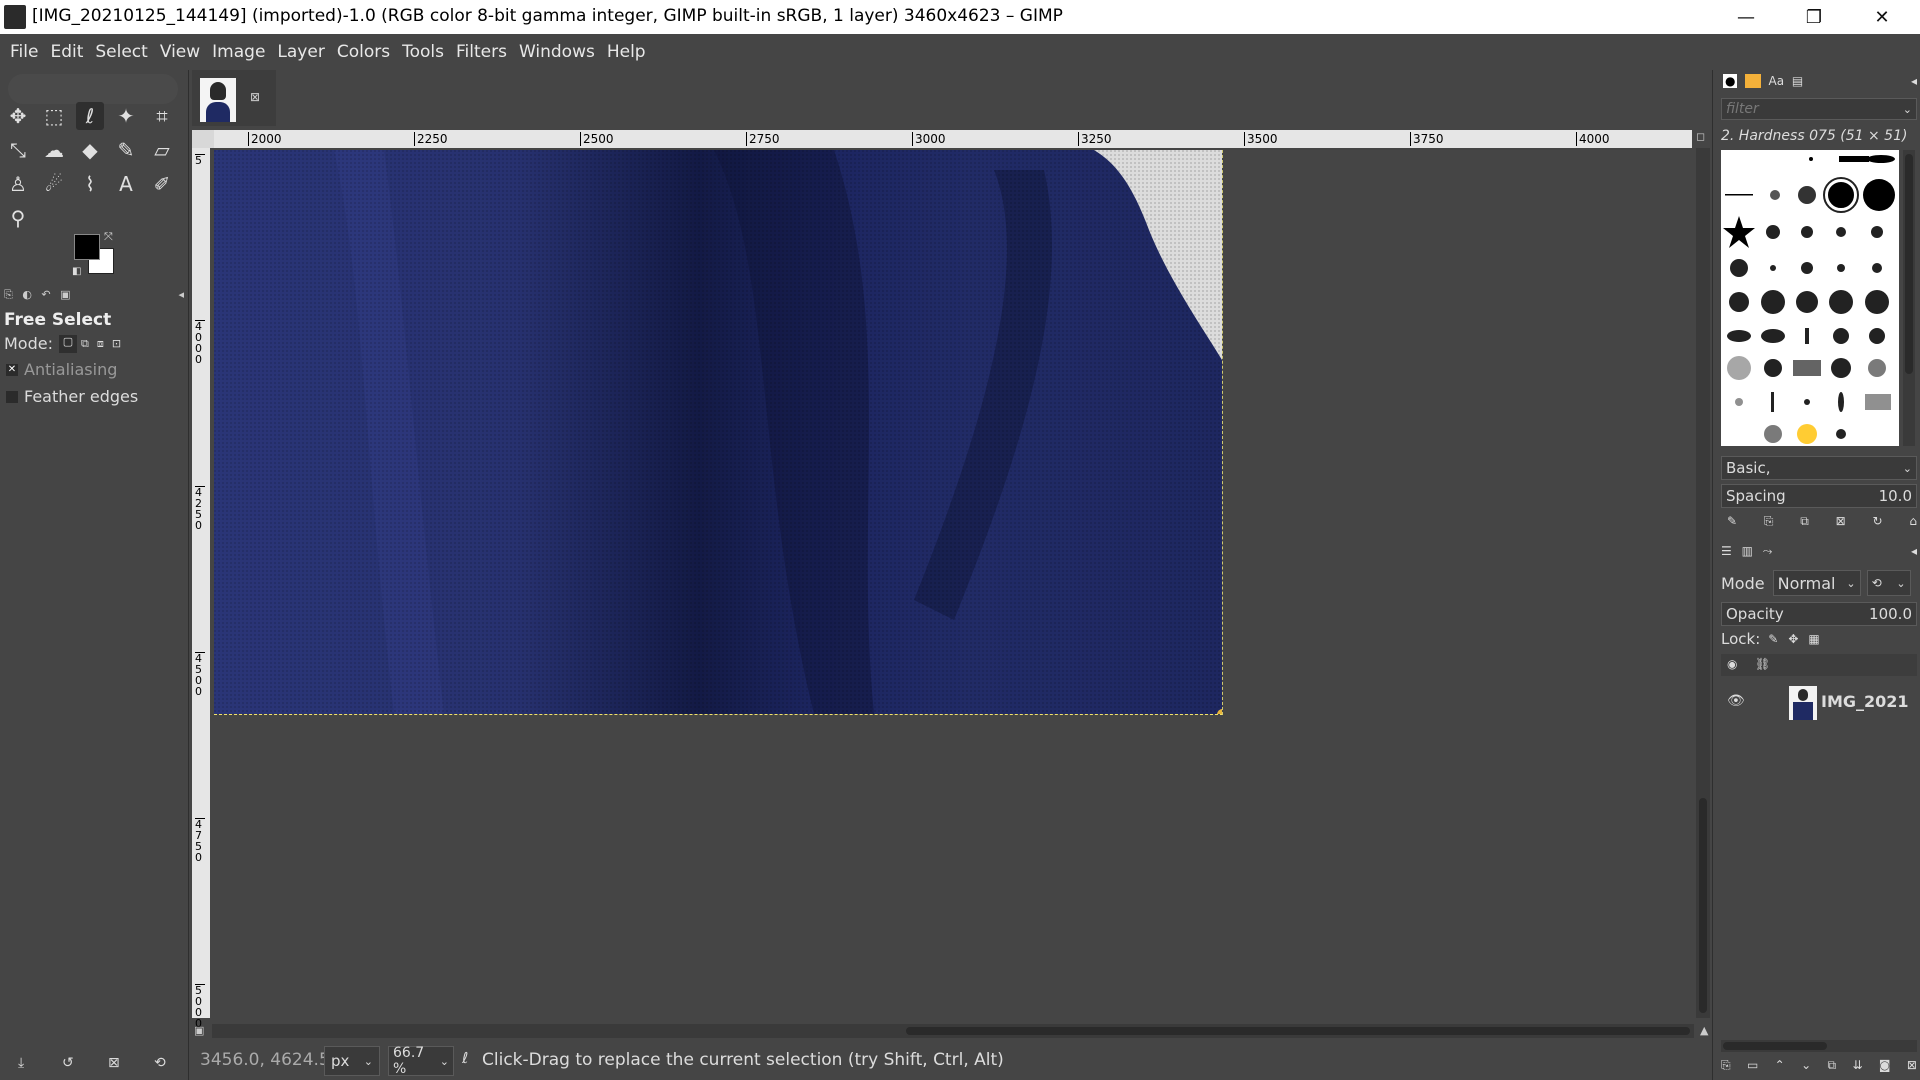 The image size is (1920, 1080). I want to click on feather-edges-option: Feather edges, so click(72, 396).